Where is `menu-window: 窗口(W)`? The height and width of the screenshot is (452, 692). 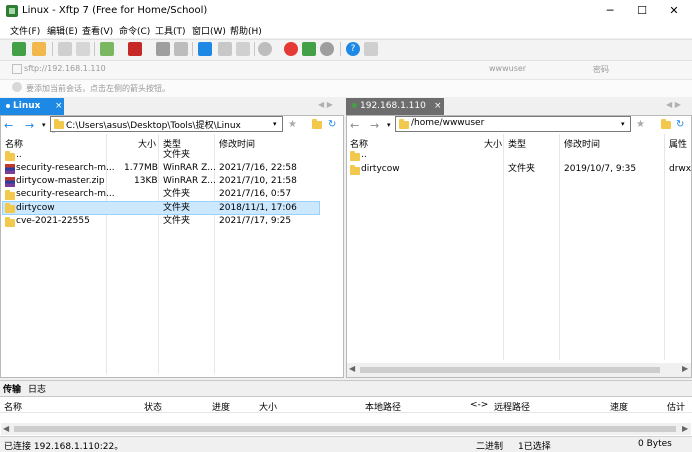
menu-window: 窗口(W) is located at coordinates (209, 30).